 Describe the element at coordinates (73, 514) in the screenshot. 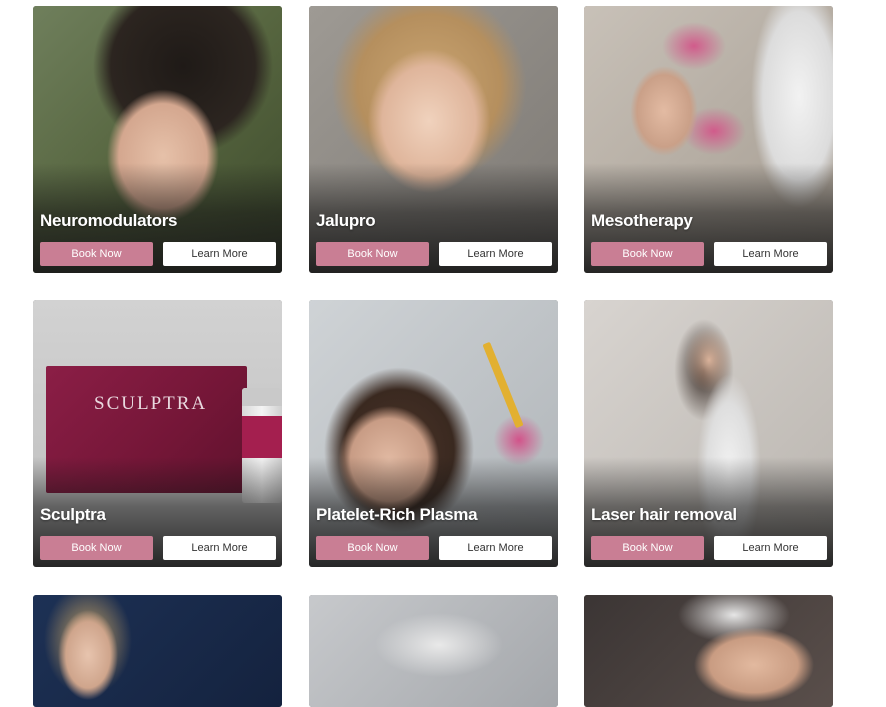

I see `service-title: Sculptra` at that location.